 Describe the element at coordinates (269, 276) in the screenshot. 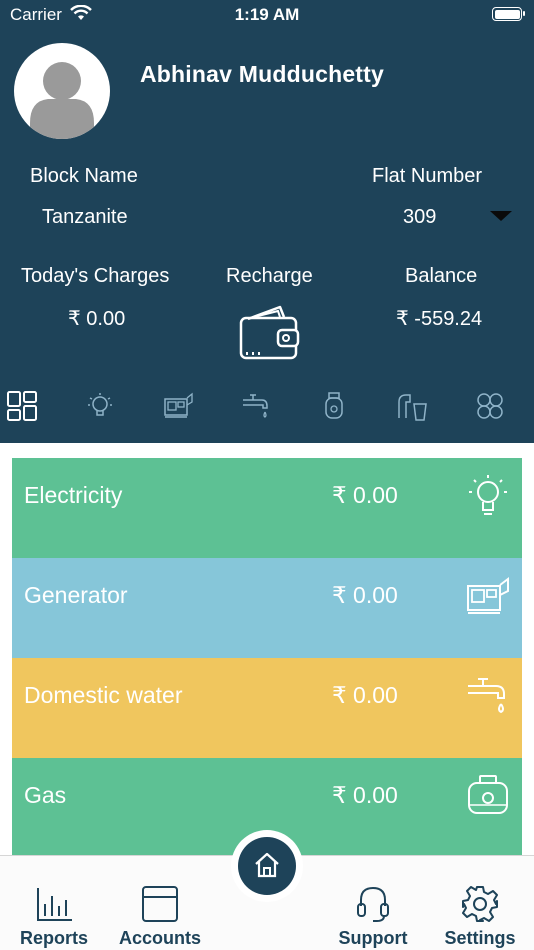

I see `recharge-label: Recharge` at that location.